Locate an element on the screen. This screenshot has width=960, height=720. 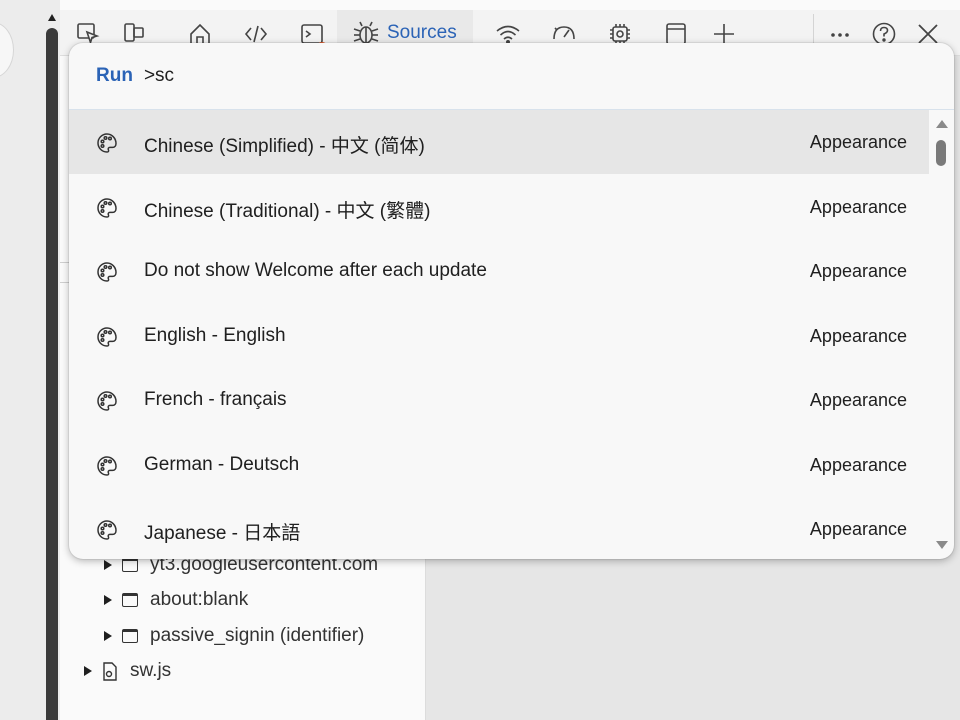
service-worker-file-icon is located at coordinates (110, 671).